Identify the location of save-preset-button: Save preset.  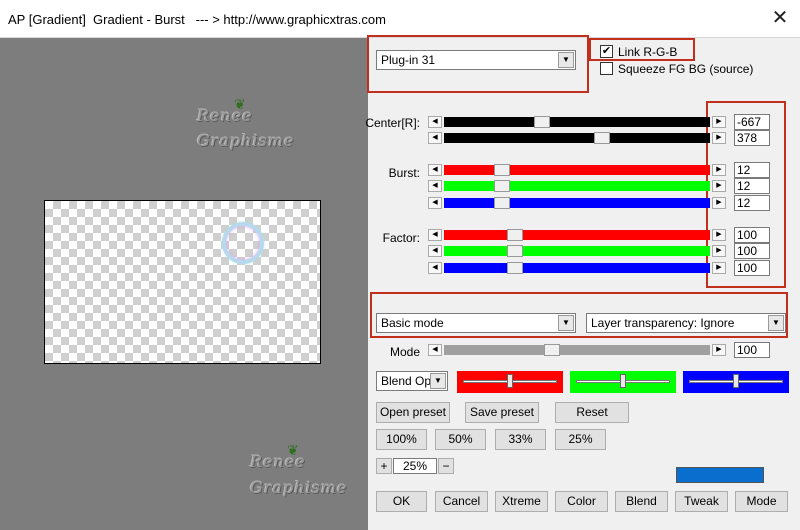
(502, 412).